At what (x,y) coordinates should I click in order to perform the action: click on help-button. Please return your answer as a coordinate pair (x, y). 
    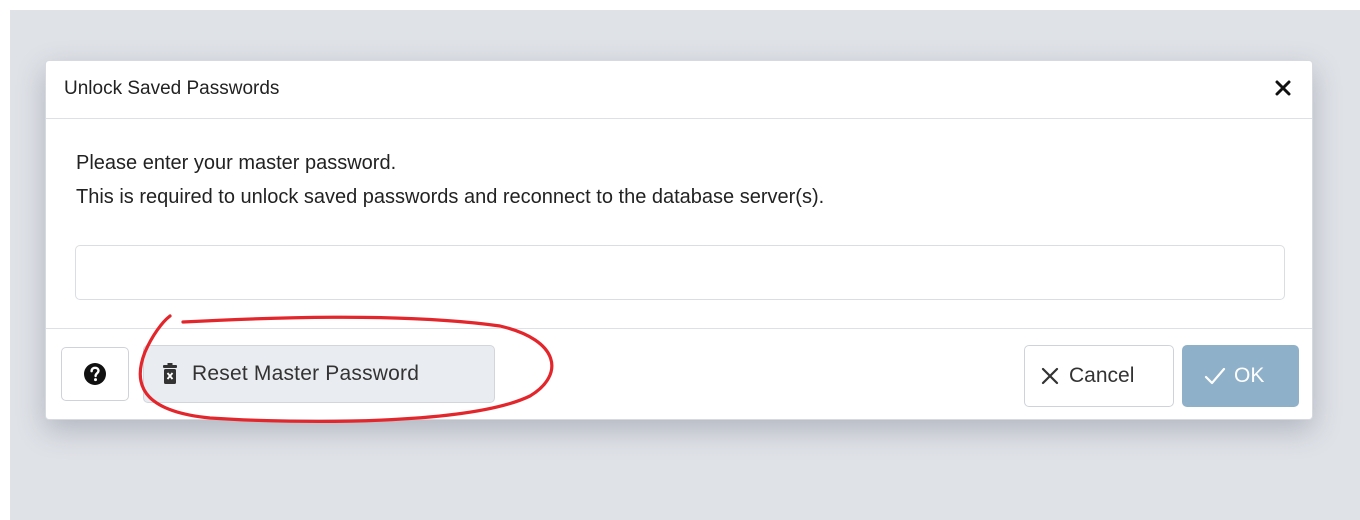
    Looking at the image, I should click on (95, 374).